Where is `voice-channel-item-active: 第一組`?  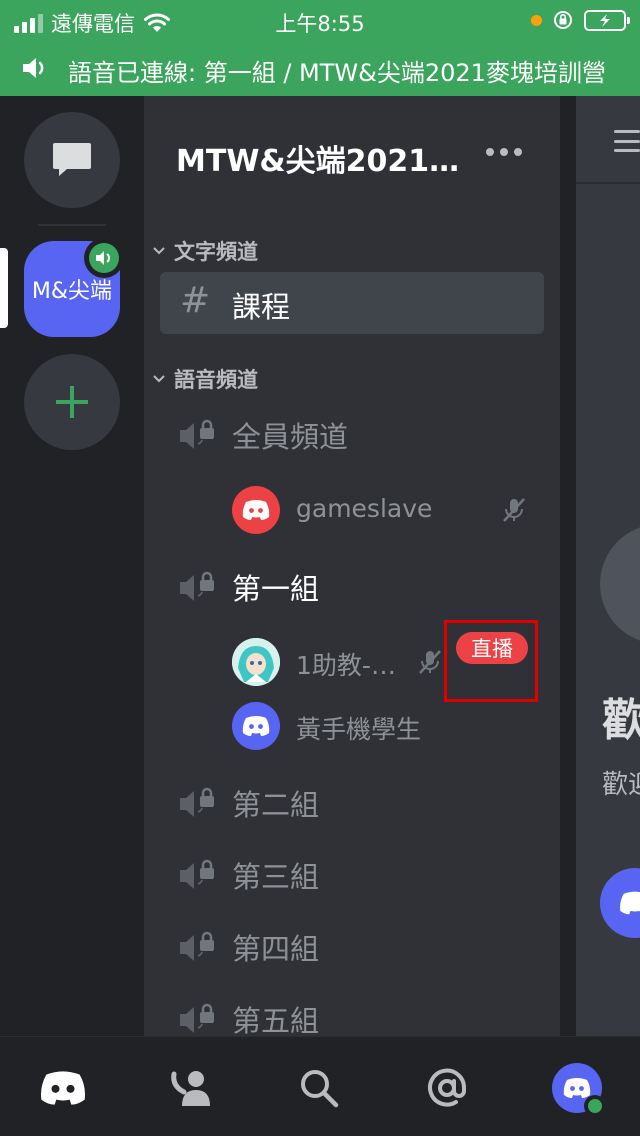 voice-channel-item-active: 第一組 is located at coordinates (352, 586).